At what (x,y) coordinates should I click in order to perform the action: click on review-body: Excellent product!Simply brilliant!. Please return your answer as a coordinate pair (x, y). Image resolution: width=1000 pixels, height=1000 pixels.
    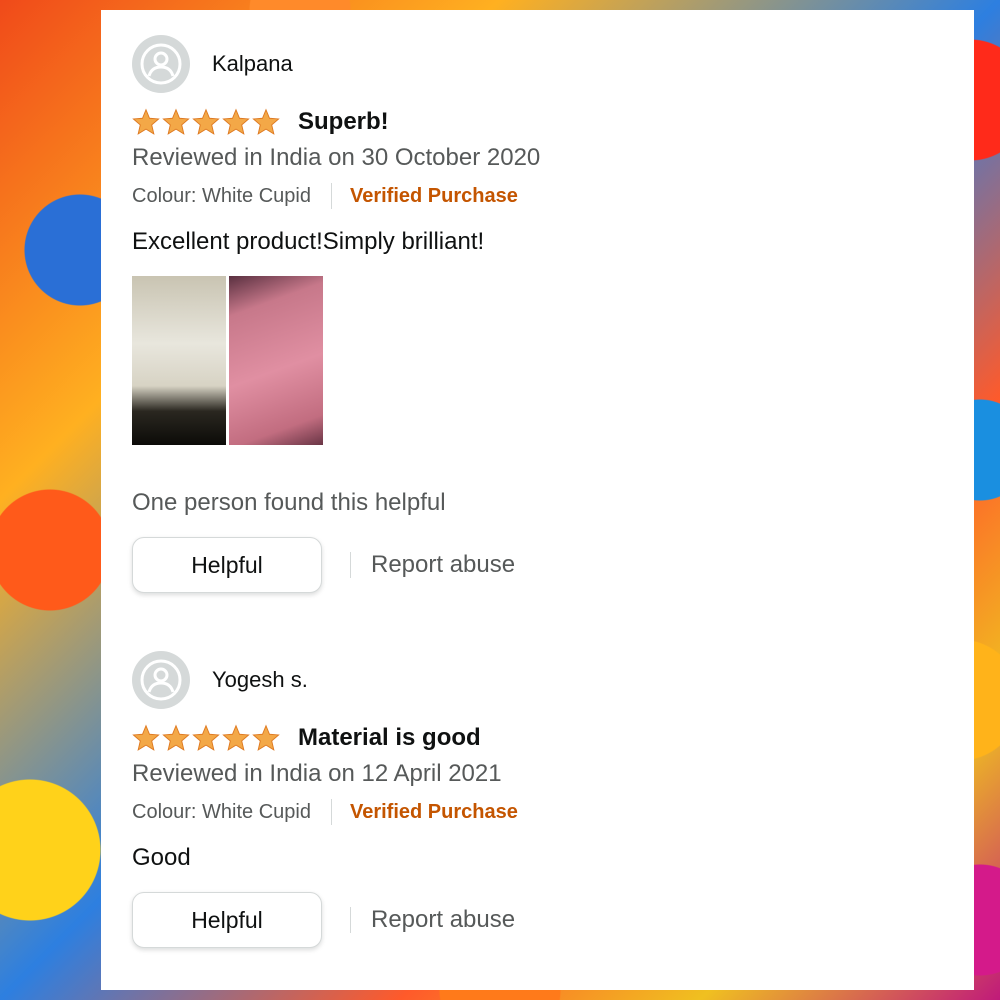
    Looking at the image, I should click on (308, 241).